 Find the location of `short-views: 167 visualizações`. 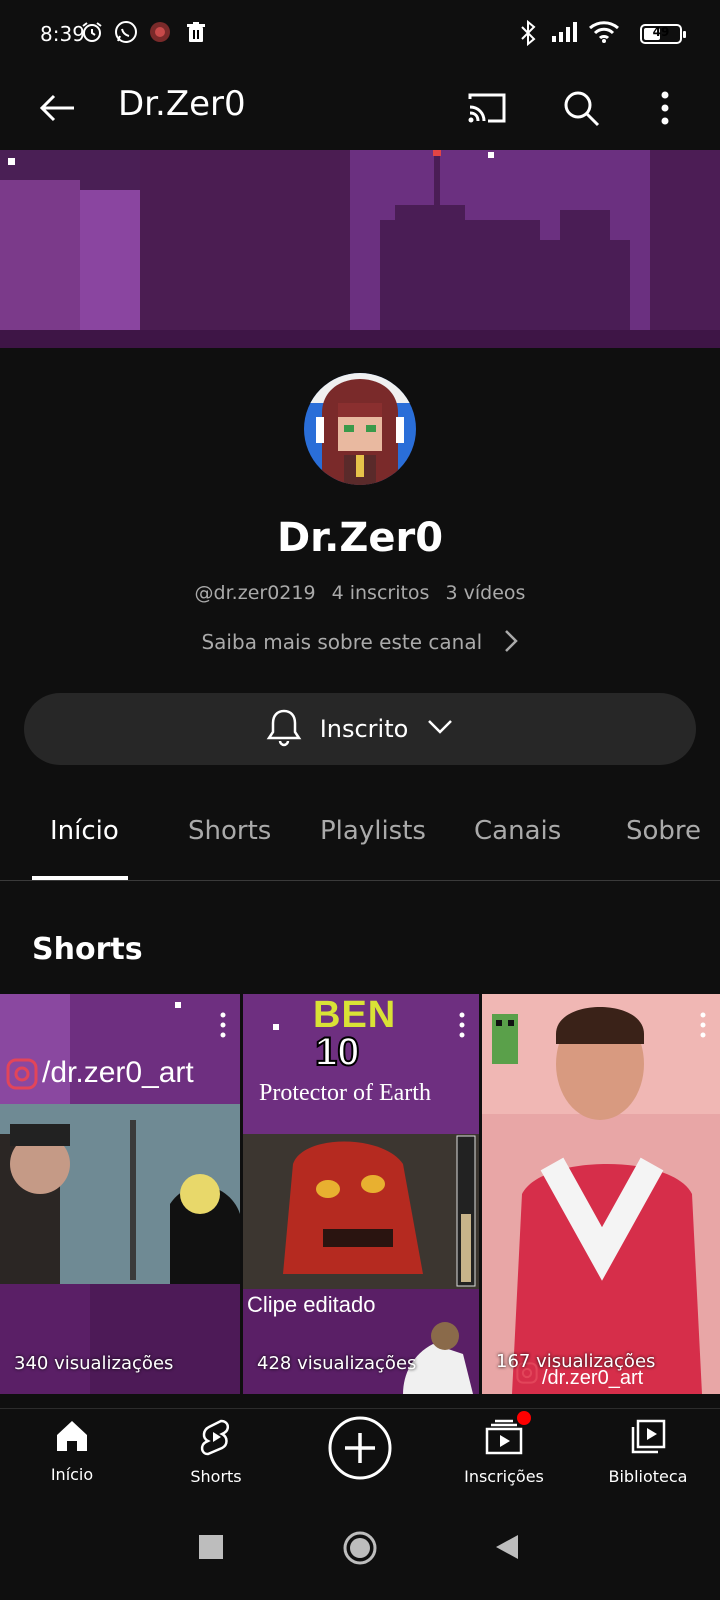

short-views: 167 visualizações is located at coordinates (576, 1361).